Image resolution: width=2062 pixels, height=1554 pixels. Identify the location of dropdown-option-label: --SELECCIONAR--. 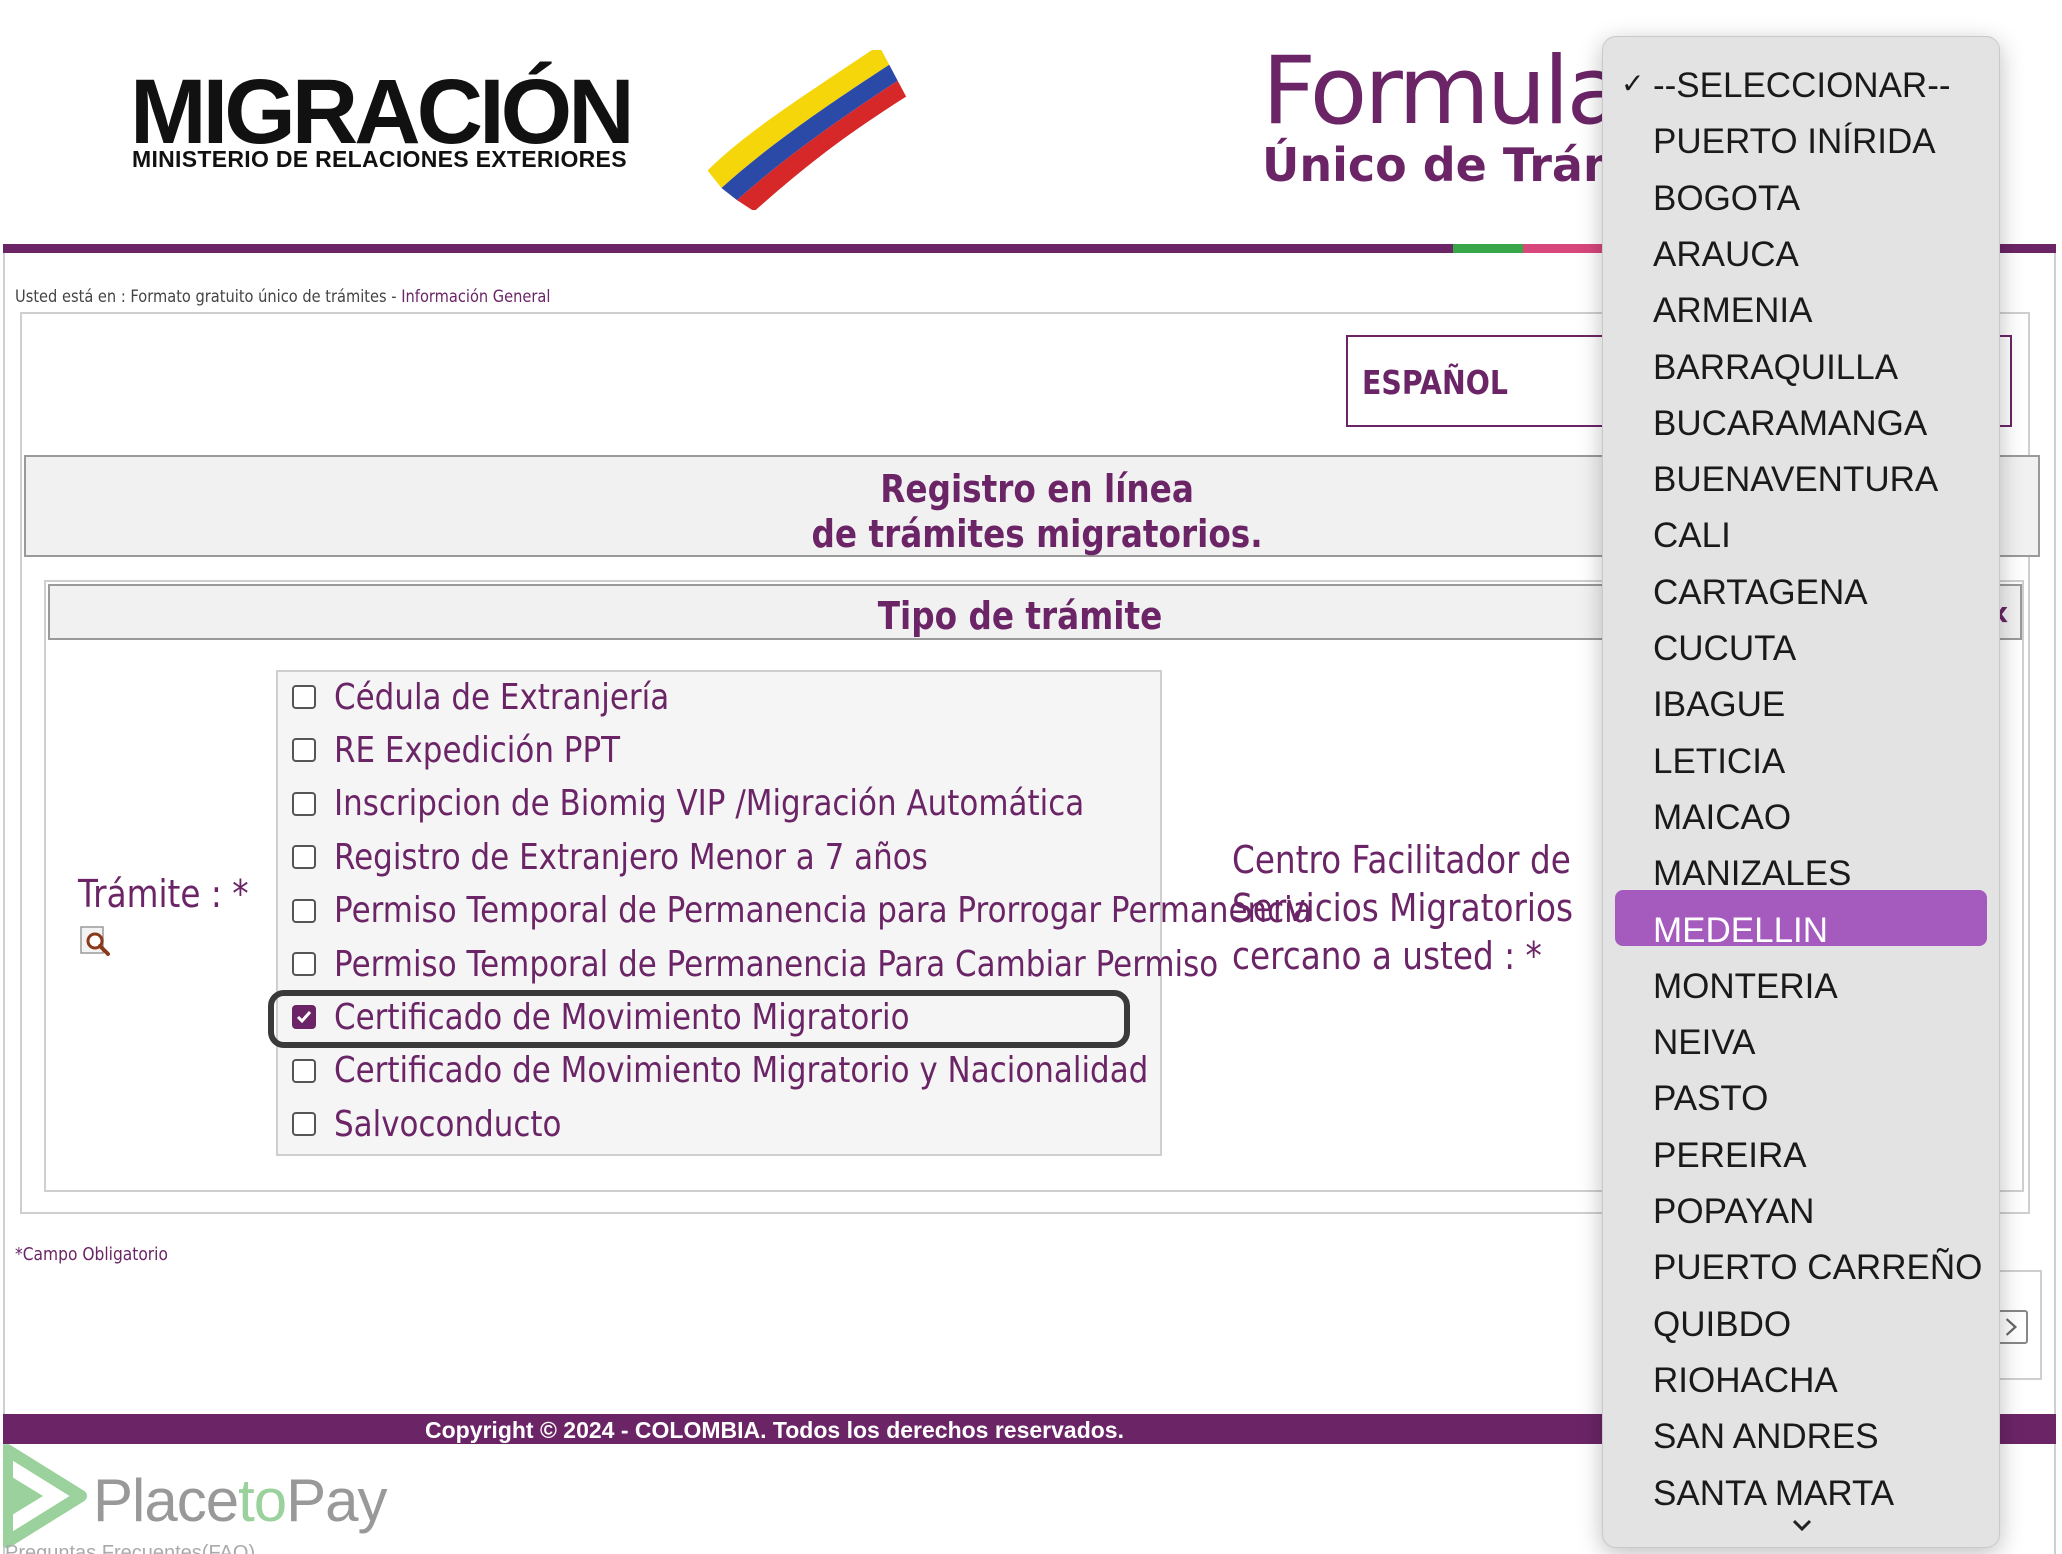
(1802, 85).